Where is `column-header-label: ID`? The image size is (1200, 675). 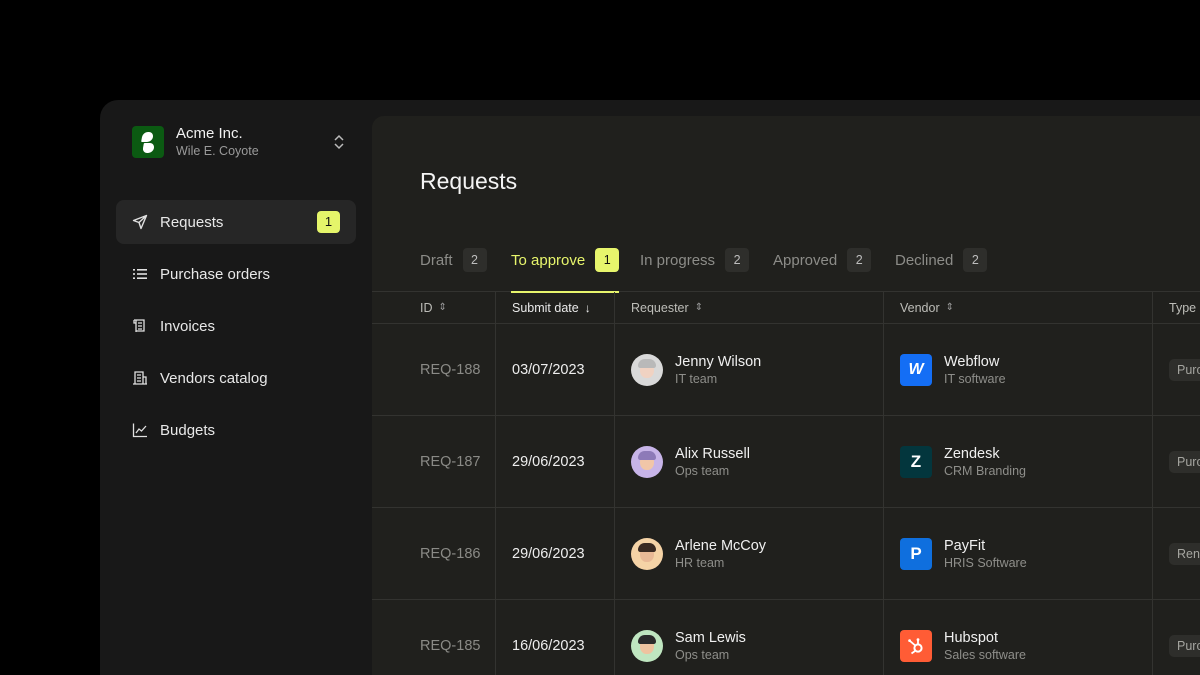
column-header-label: ID is located at coordinates (426, 307).